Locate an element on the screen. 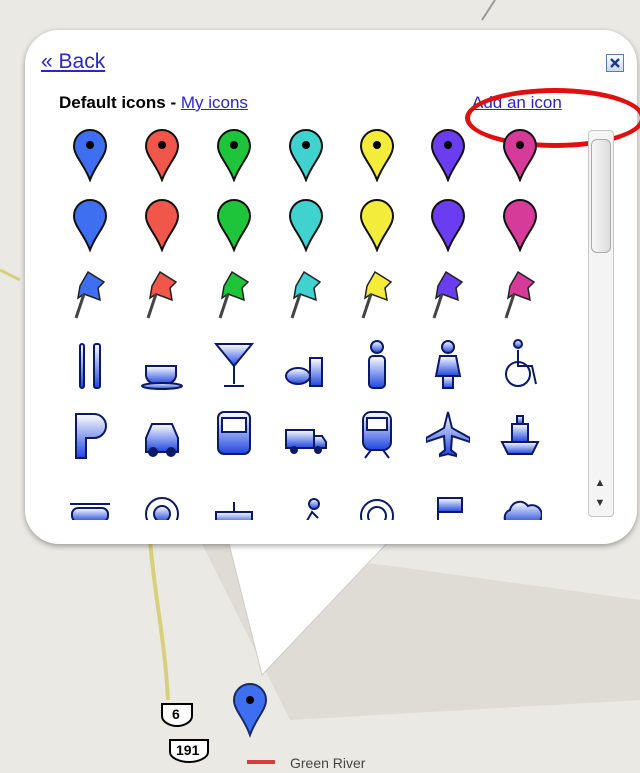 Image resolution: width=640 pixels, height=773 pixels. yellow-marker-icon is located at coordinates (377, 225).